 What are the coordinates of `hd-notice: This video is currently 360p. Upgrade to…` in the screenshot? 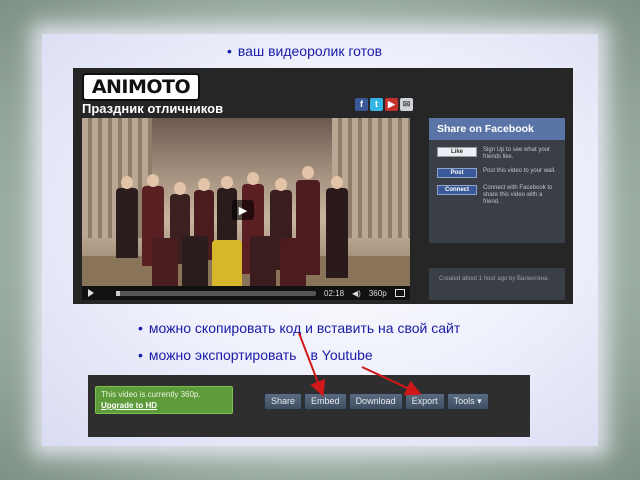 It's located at (164, 400).